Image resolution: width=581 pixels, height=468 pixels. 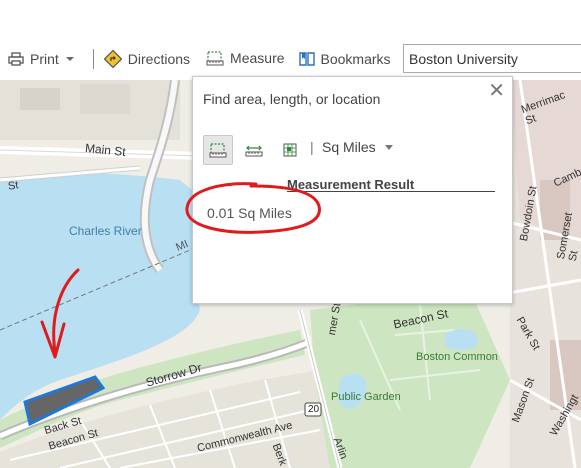 I want to click on map-label-charles-river: Charles River, so click(x=105, y=231).